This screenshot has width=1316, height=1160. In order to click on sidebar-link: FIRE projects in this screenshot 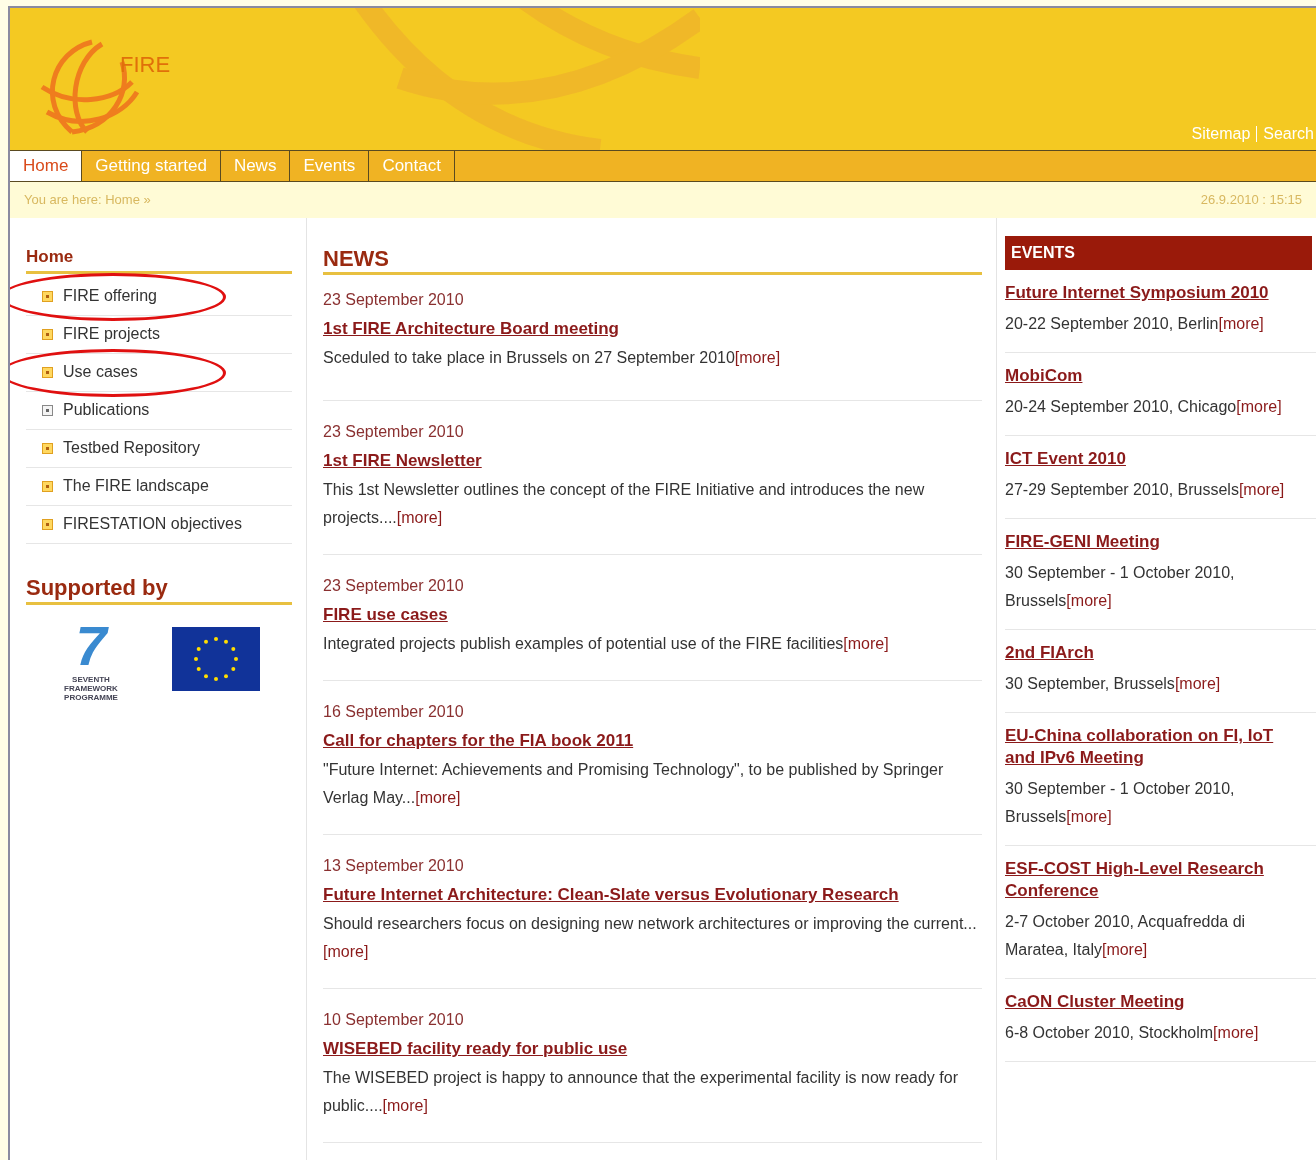, I will do `click(111, 334)`.